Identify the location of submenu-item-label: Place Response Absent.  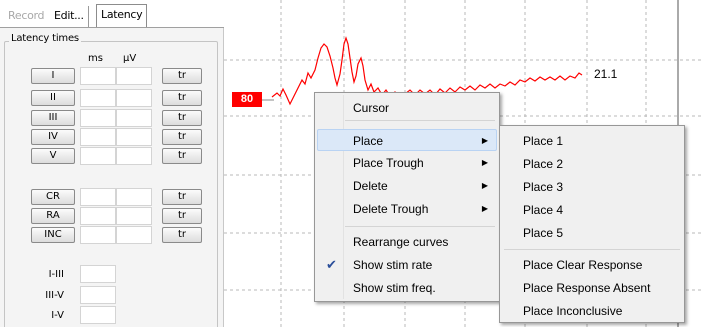
(587, 288).